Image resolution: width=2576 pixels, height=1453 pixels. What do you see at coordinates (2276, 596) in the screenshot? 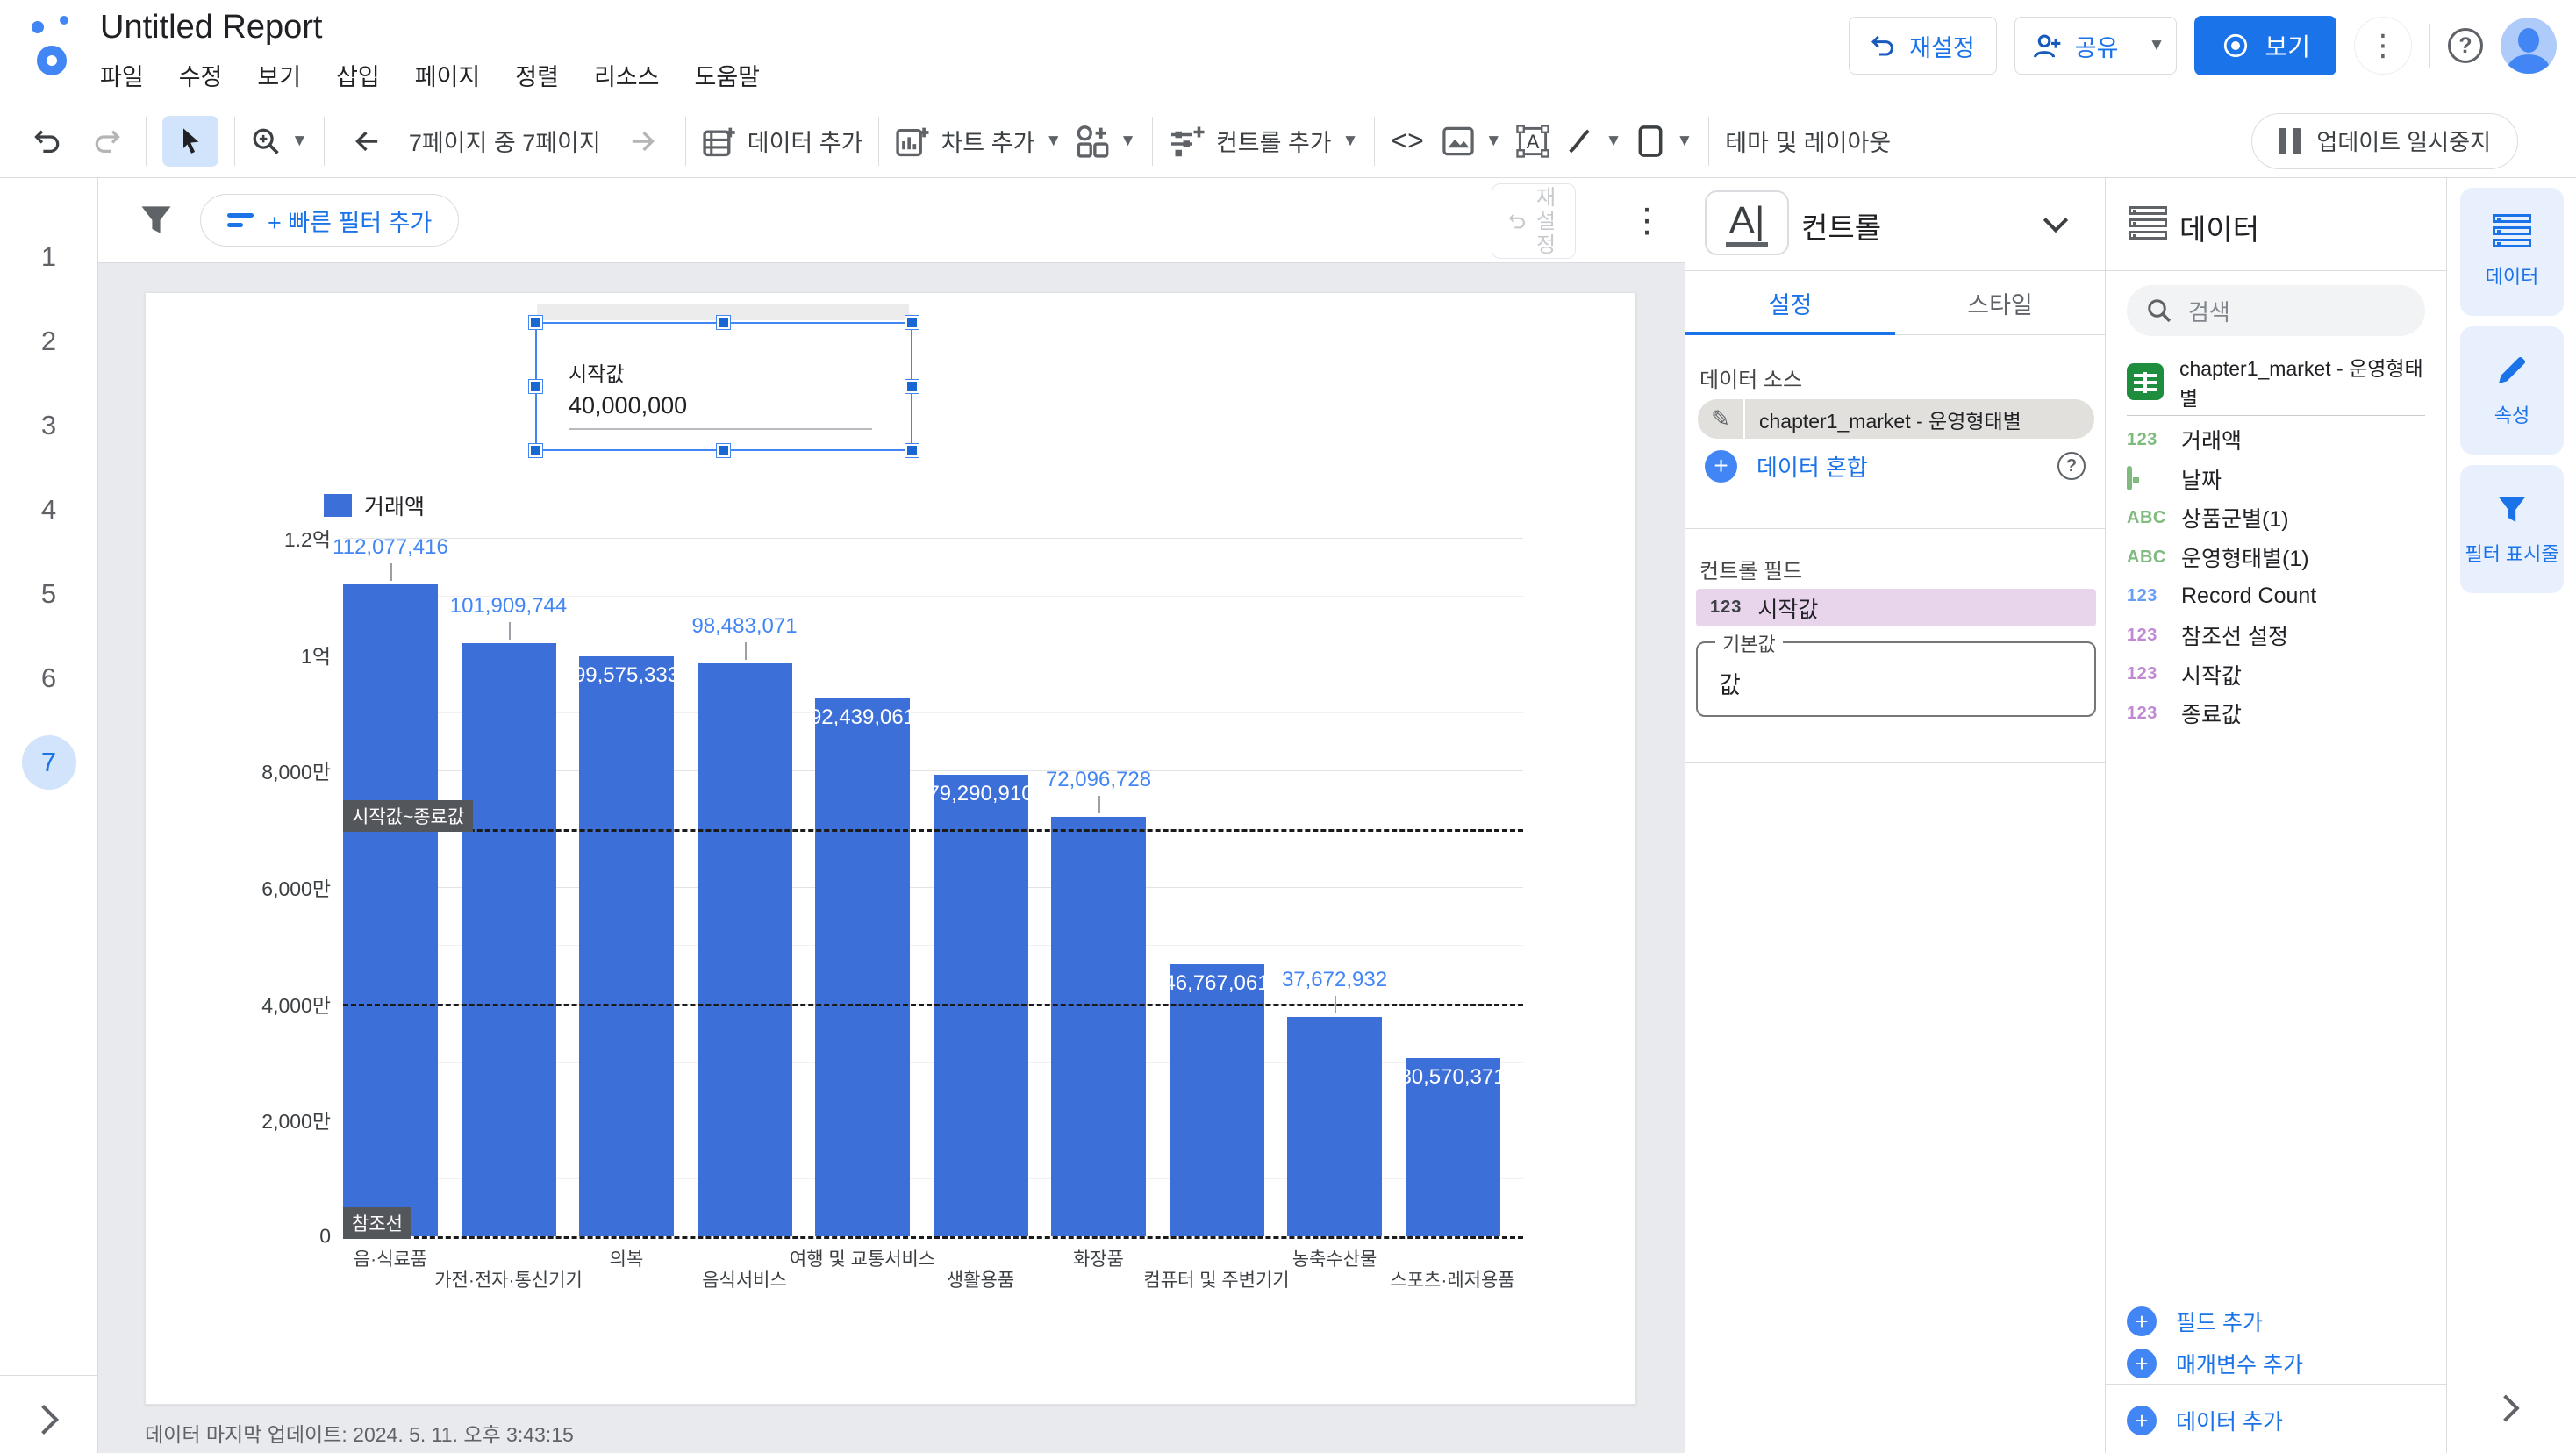
I see `field-Record Count: 123 Record Count` at bounding box center [2276, 596].